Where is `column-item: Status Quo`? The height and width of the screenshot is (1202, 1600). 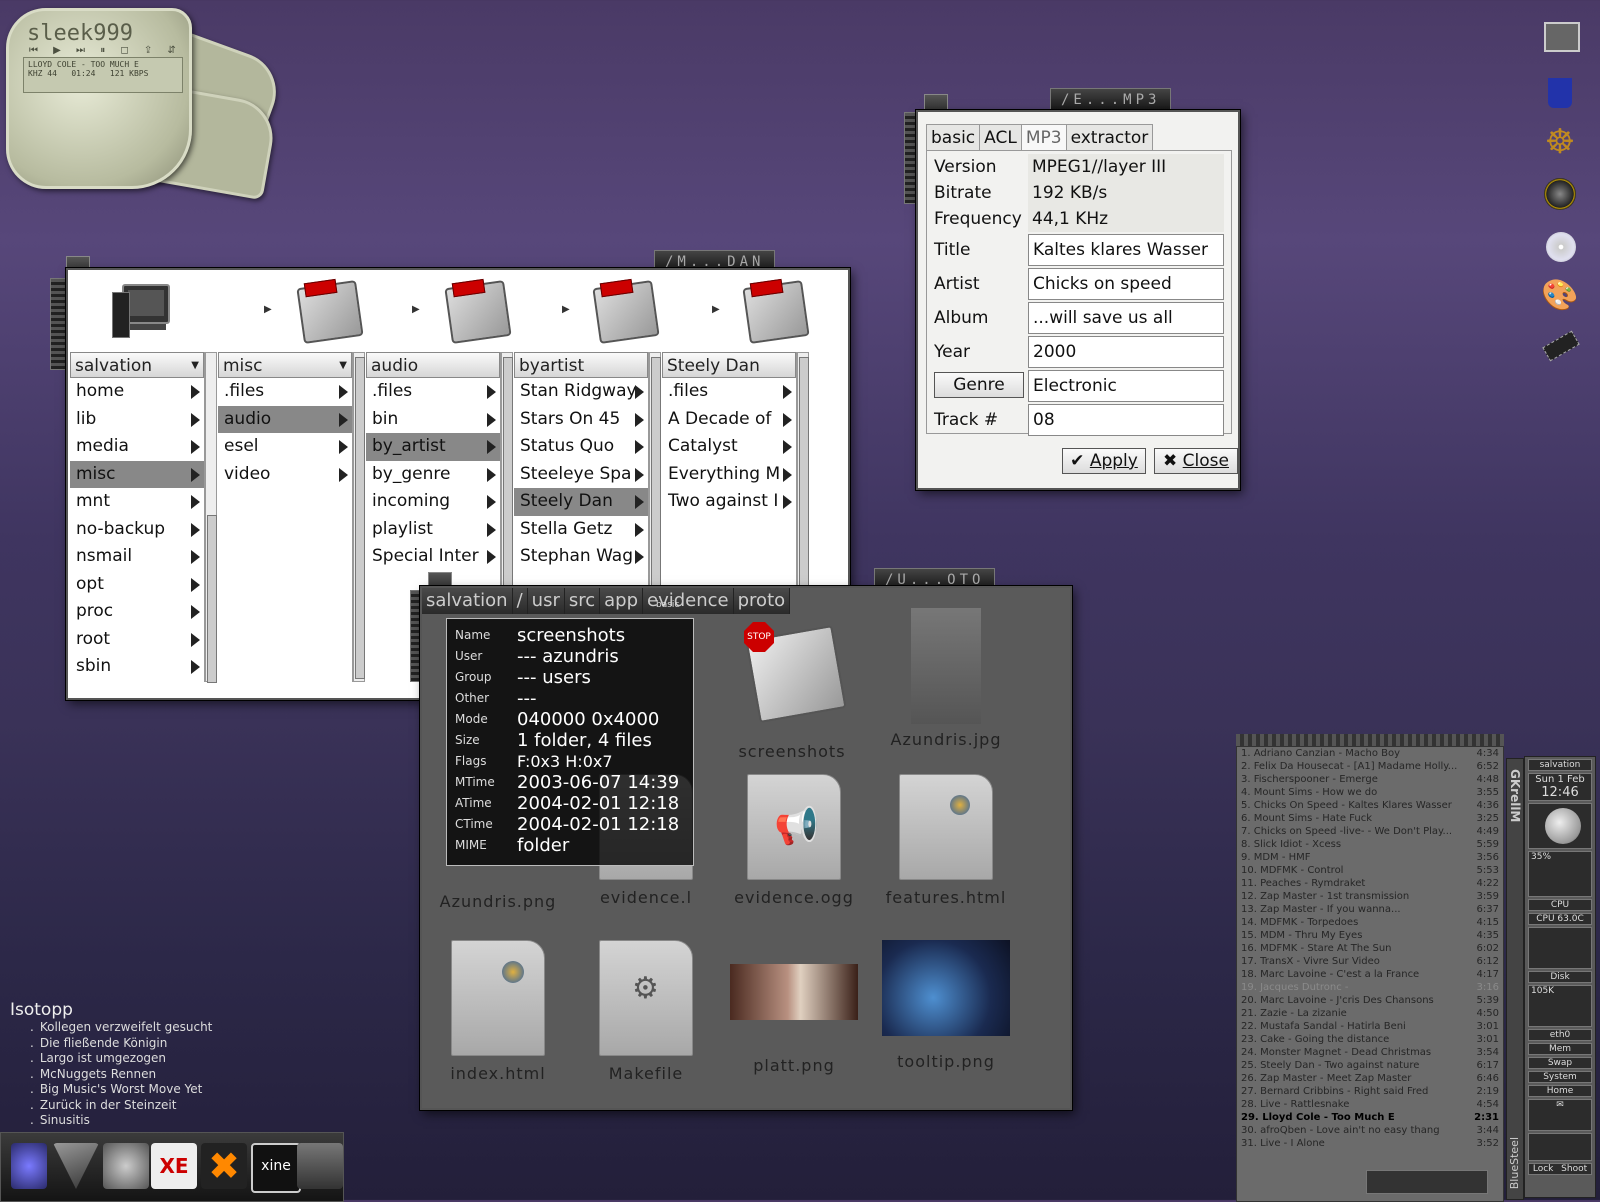 column-item: Status Quo is located at coordinates (581, 447).